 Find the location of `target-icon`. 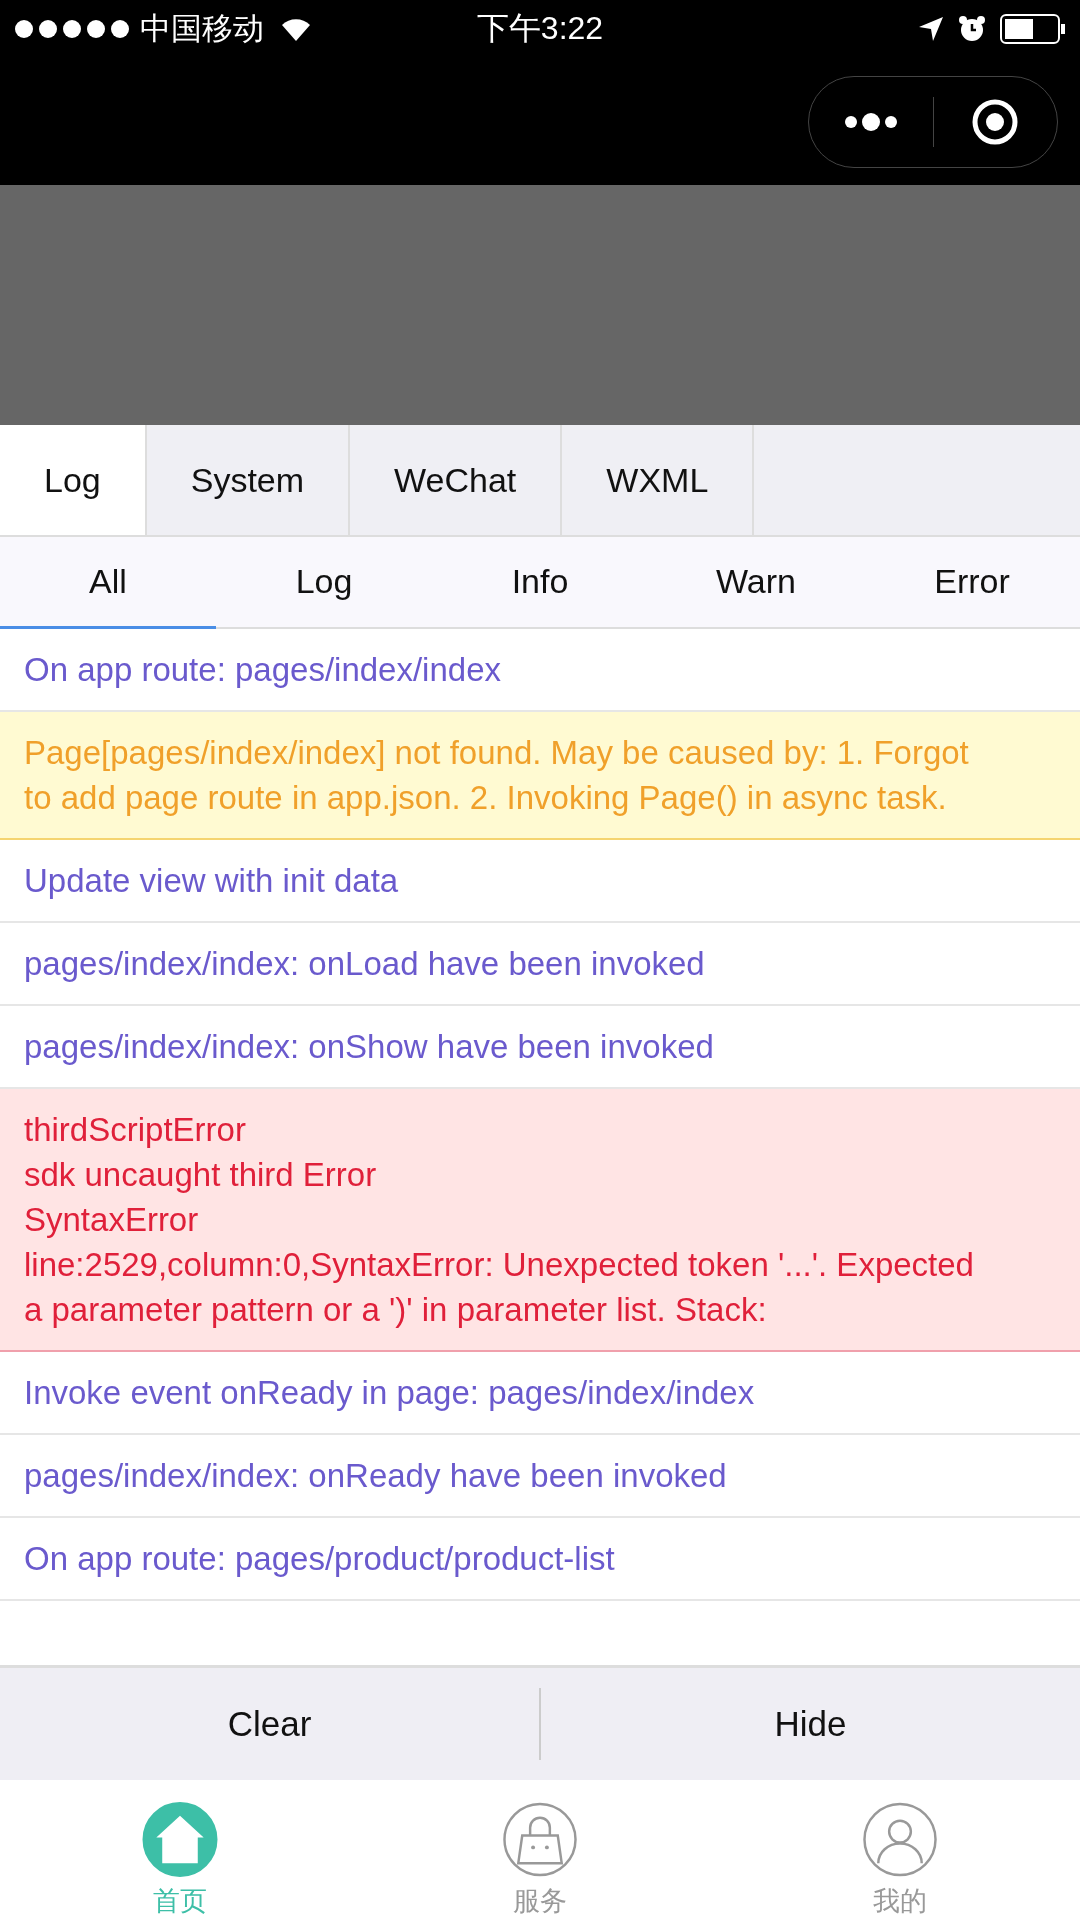

target-icon is located at coordinates (995, 121).